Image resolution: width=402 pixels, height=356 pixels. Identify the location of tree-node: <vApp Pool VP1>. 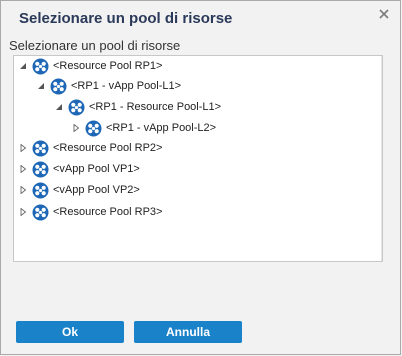
(79, 169).